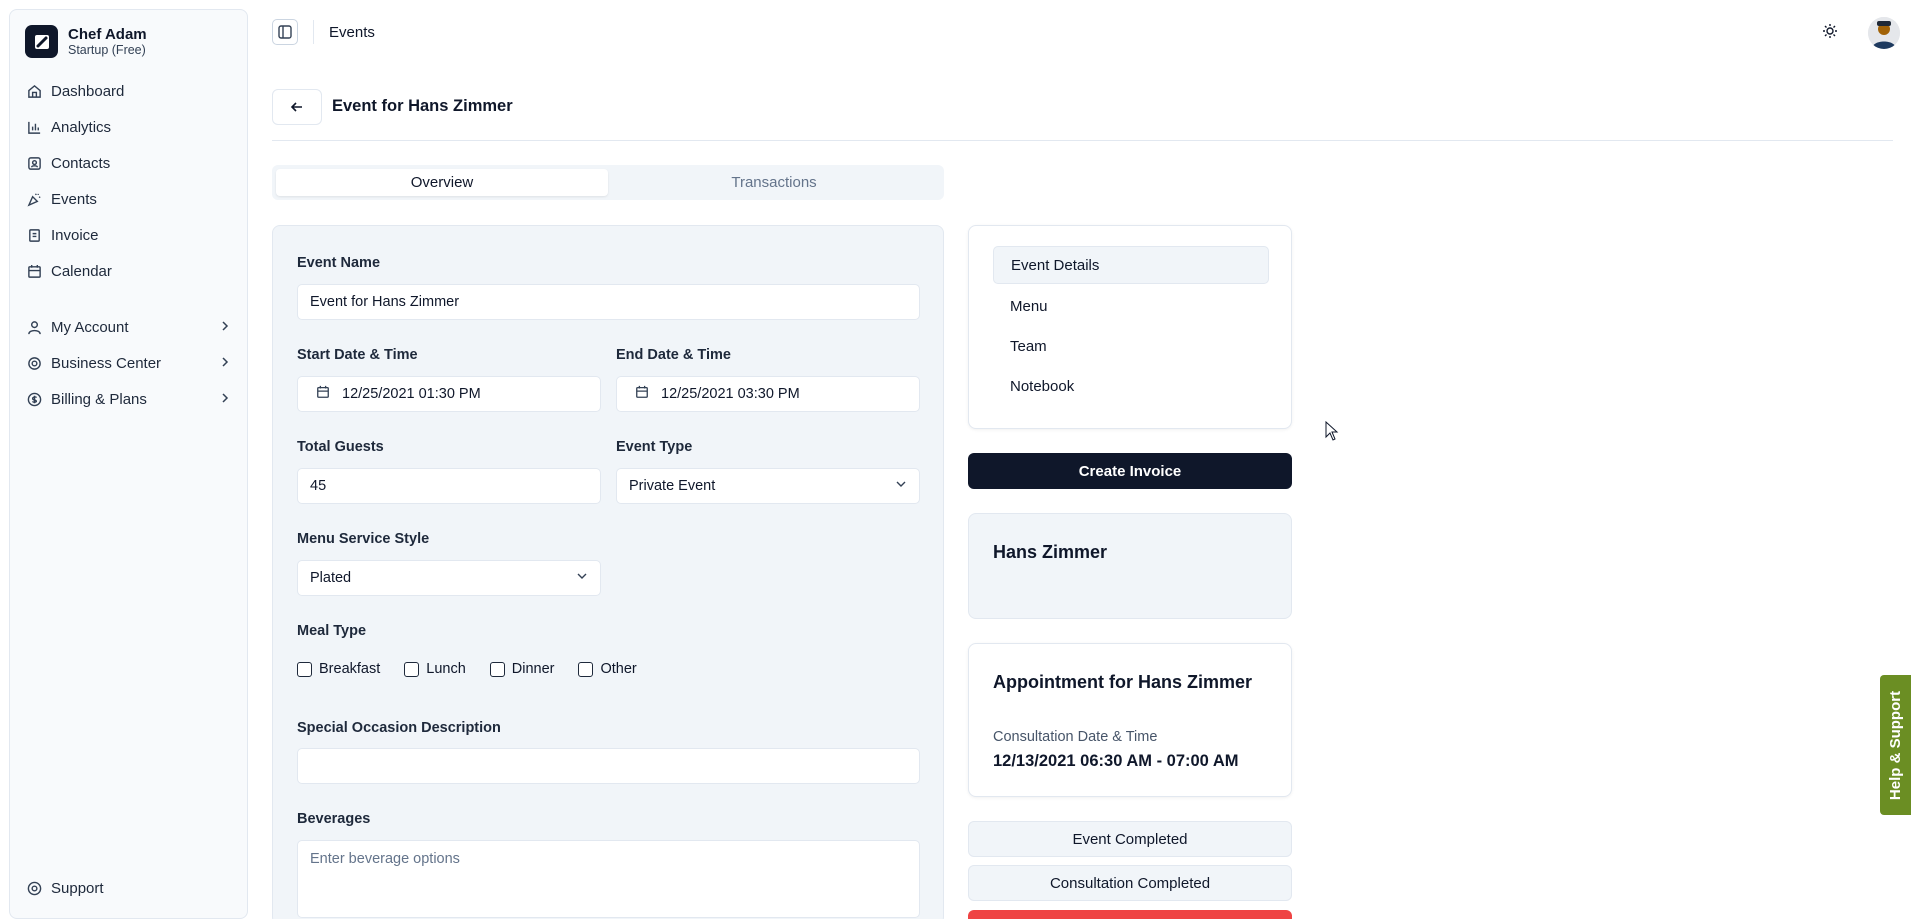  What do you see at coordinates (34, 127) in the screenshot?
I see `bar-chart-icon` at bounding box center [34, 127].